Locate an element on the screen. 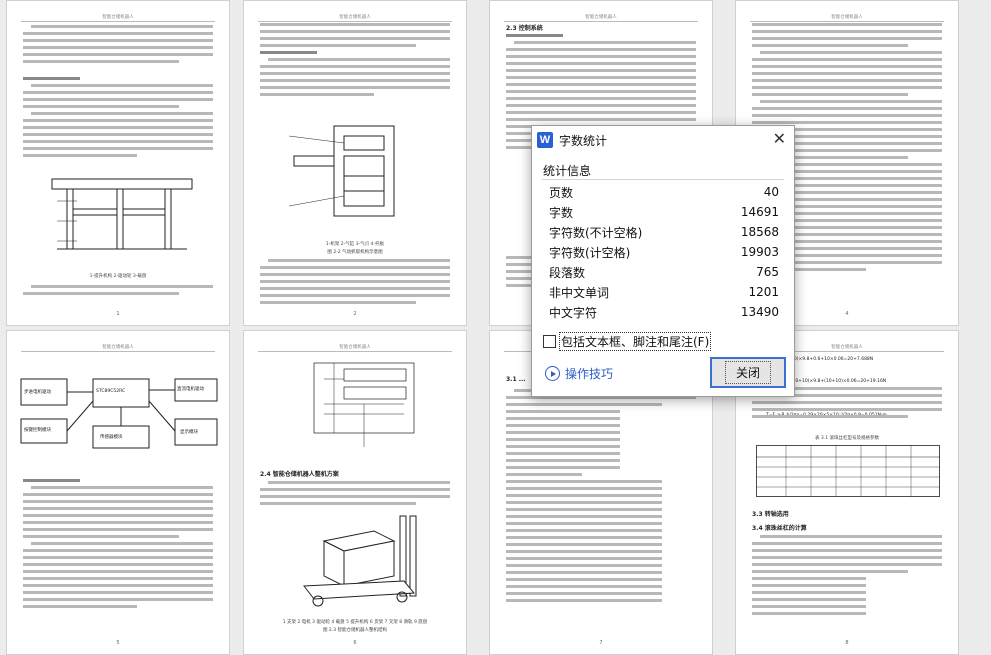 The image size is (991, 655). close-button: 关闭 is located at coordinates (748, 372).